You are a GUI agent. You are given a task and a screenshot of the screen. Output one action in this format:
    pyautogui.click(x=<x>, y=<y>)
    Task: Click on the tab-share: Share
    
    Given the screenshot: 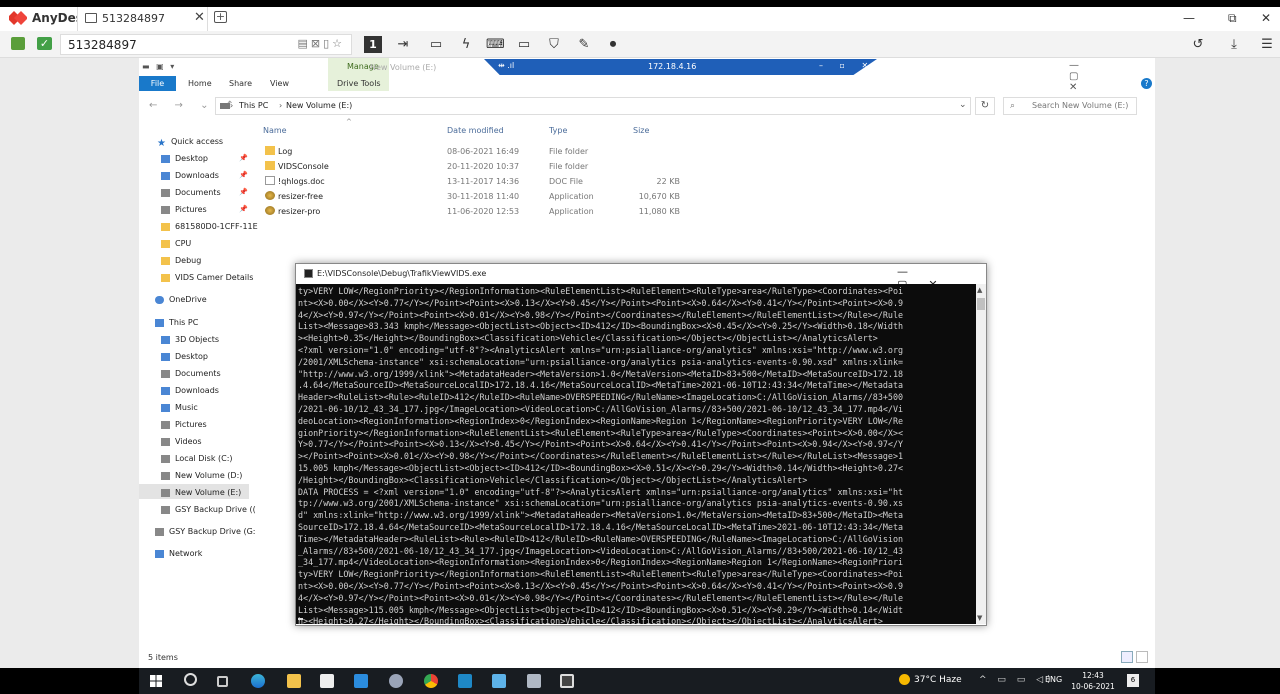 What is the action you would take?
    pyautogui.click(x=240, y=83)
    